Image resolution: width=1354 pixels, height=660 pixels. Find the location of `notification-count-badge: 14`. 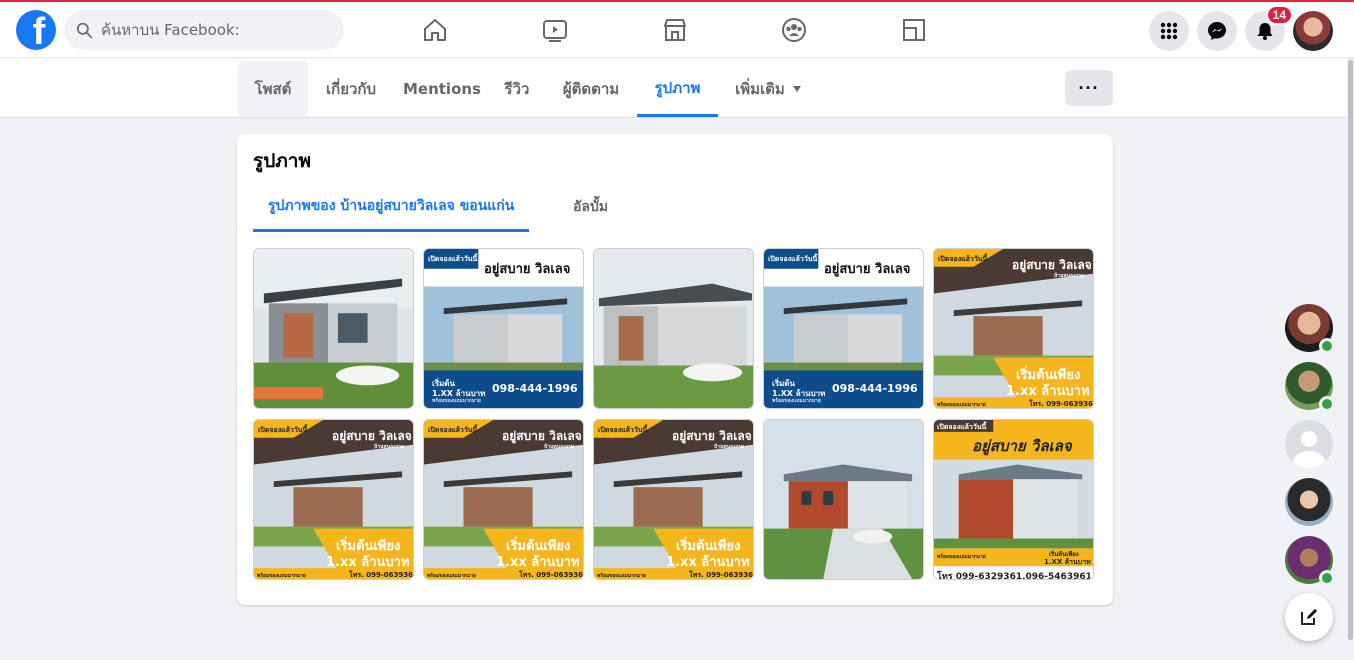

notification-count-badge: 14 is located at coordinates (1279, 15).